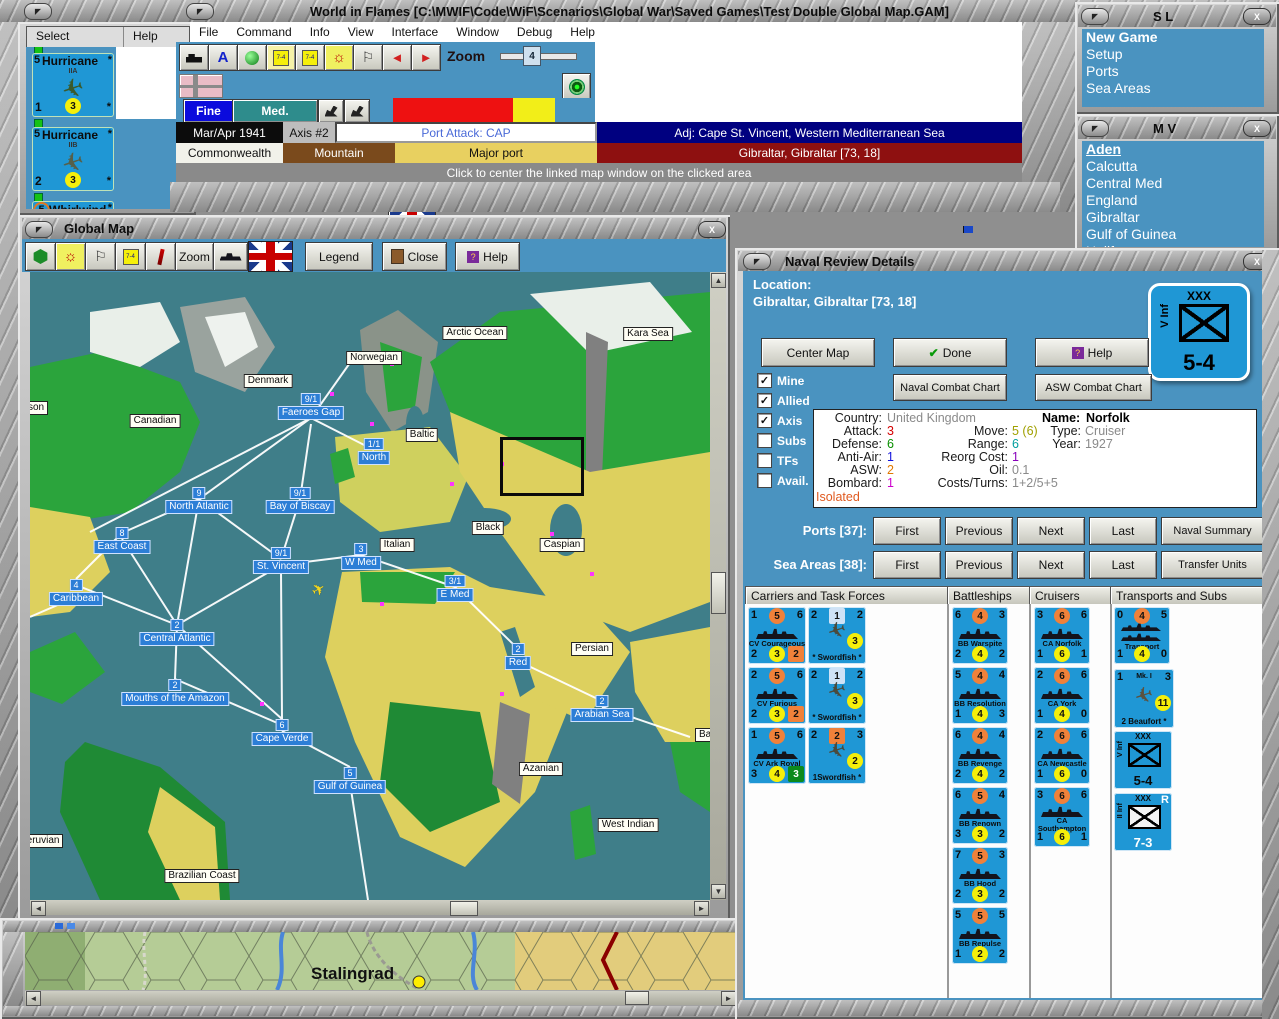 This screenshot has width=1279, height=1019. What do you see at coordinates (534, 32) in the screenshot?
I see `menu-debug: Debug` at bounding box center [534, 32].